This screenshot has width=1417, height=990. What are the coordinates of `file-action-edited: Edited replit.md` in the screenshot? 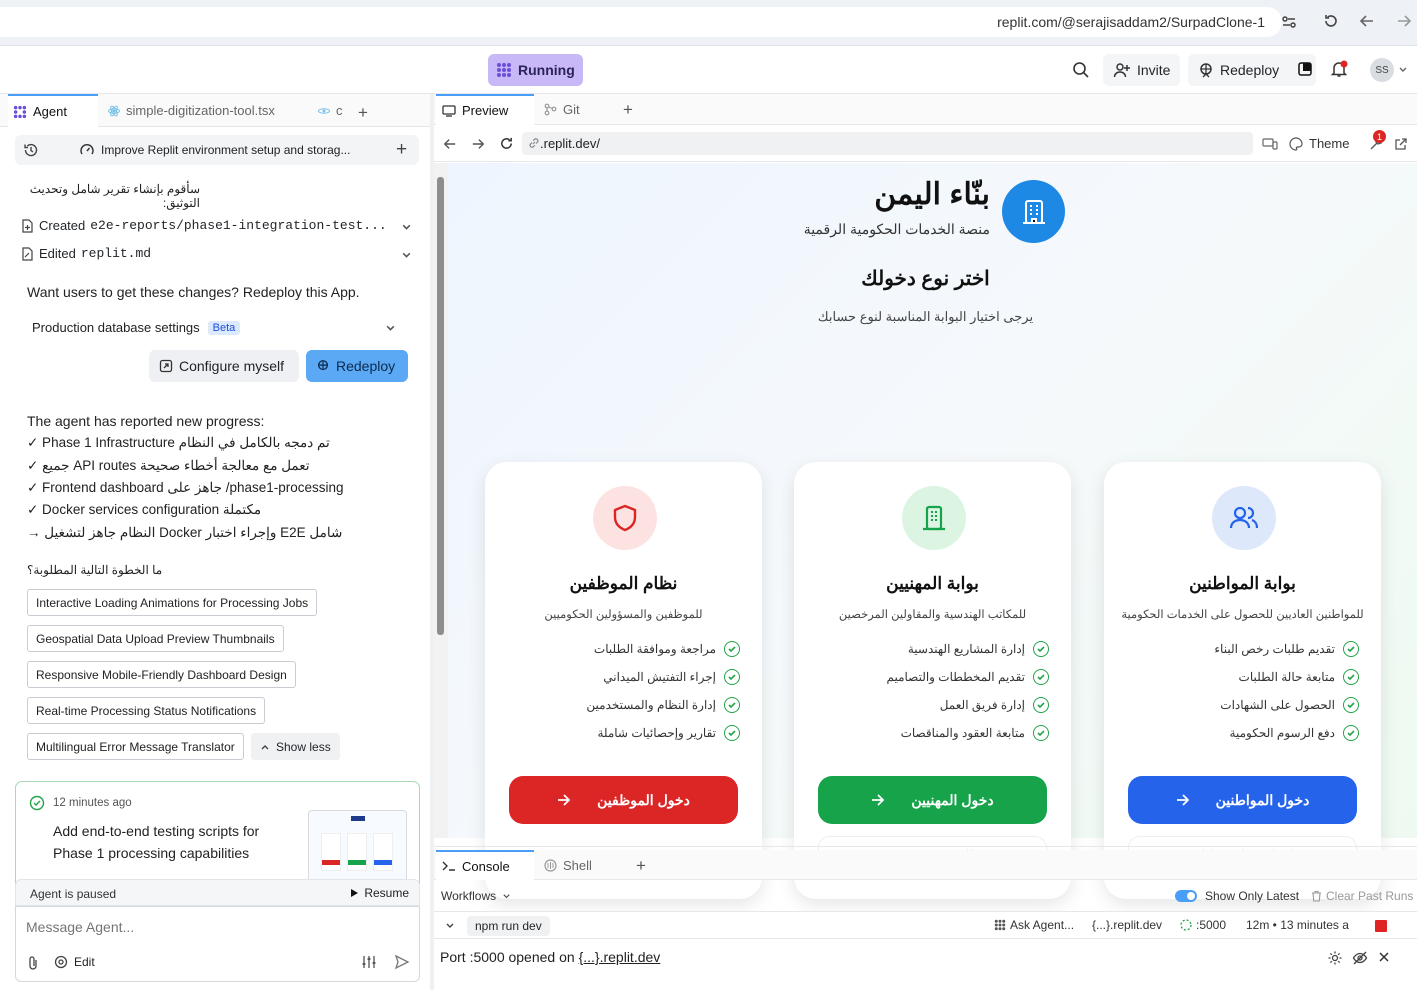 It's located at (218, 253).